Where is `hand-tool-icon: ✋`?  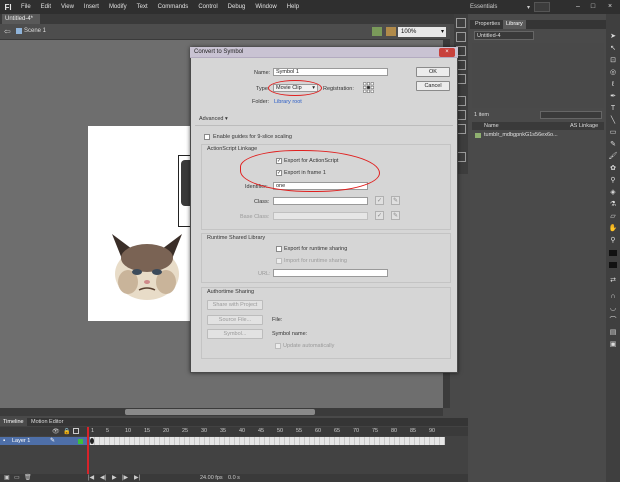
hand-tool-icon: ✋ is located at coordinates (613, 228).